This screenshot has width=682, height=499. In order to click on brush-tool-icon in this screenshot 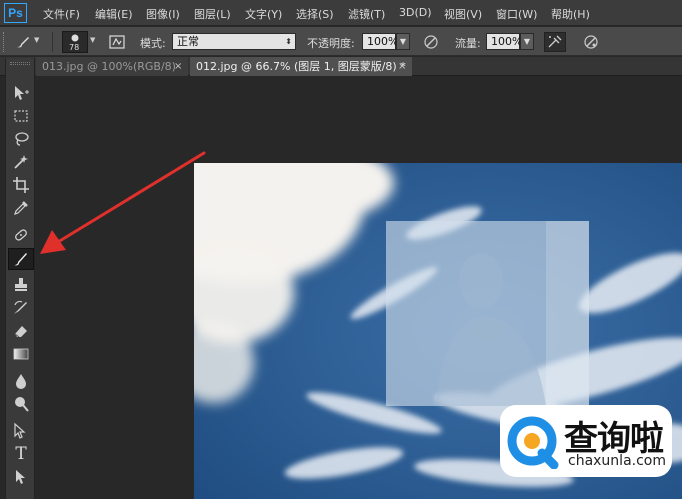, I will do `click(23, 42)`.